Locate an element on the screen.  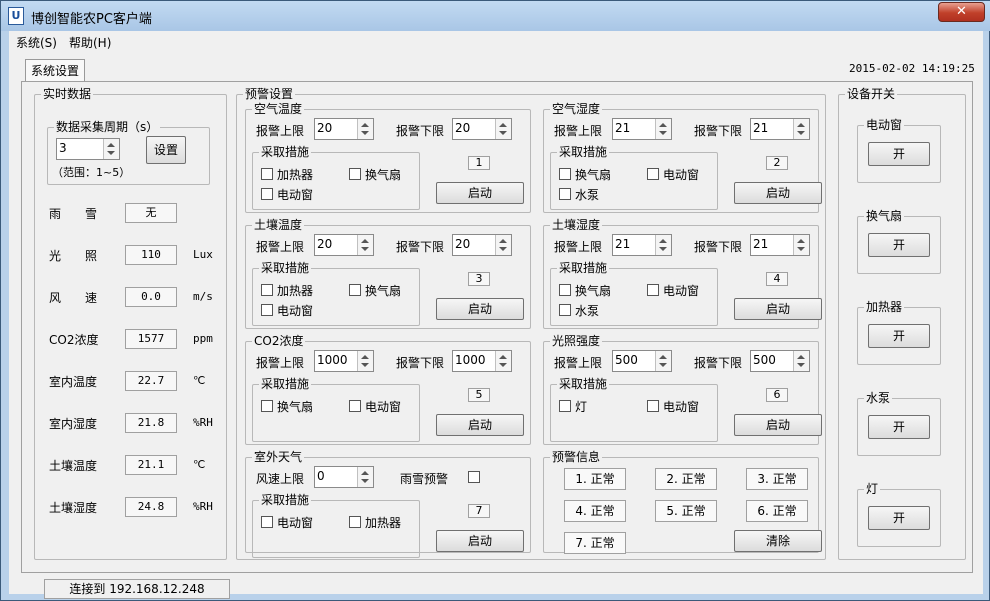
lower-spinner-3: 21 is located at coordinates (780, 245).